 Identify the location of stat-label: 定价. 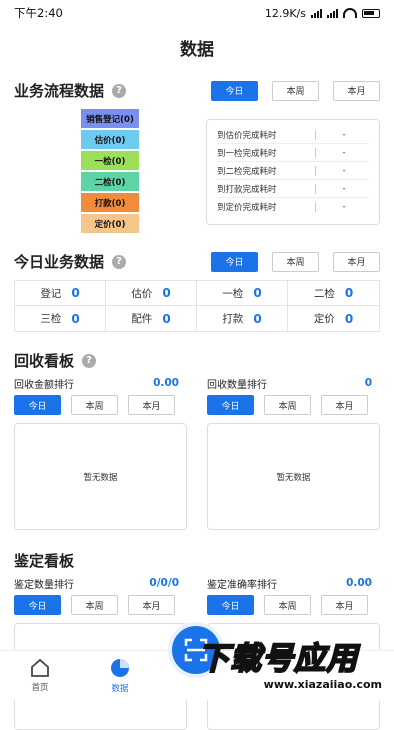
(324, 319).